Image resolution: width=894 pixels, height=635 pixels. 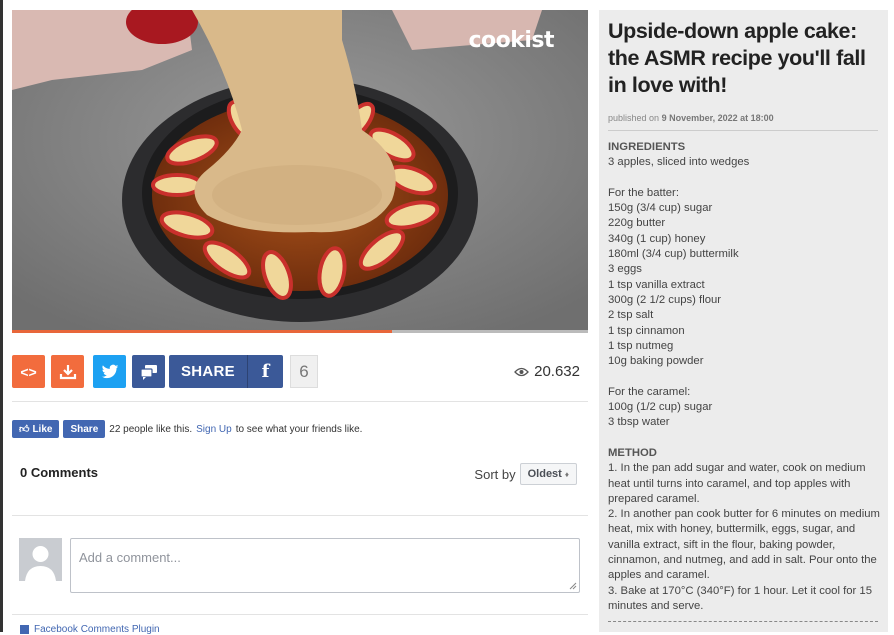 I want to click on twitter-icon, so click(x=109, y=371).